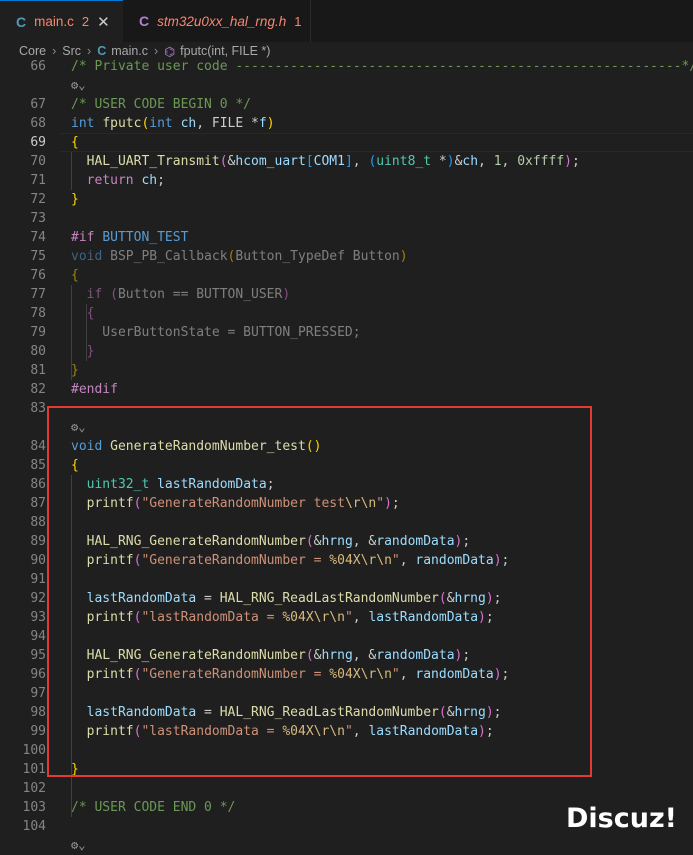 The image size is (693, 855). What do you see at coordinates (38, 484) in the screenshot?
I see `line-number: 86` at bounding box center [38, 484].